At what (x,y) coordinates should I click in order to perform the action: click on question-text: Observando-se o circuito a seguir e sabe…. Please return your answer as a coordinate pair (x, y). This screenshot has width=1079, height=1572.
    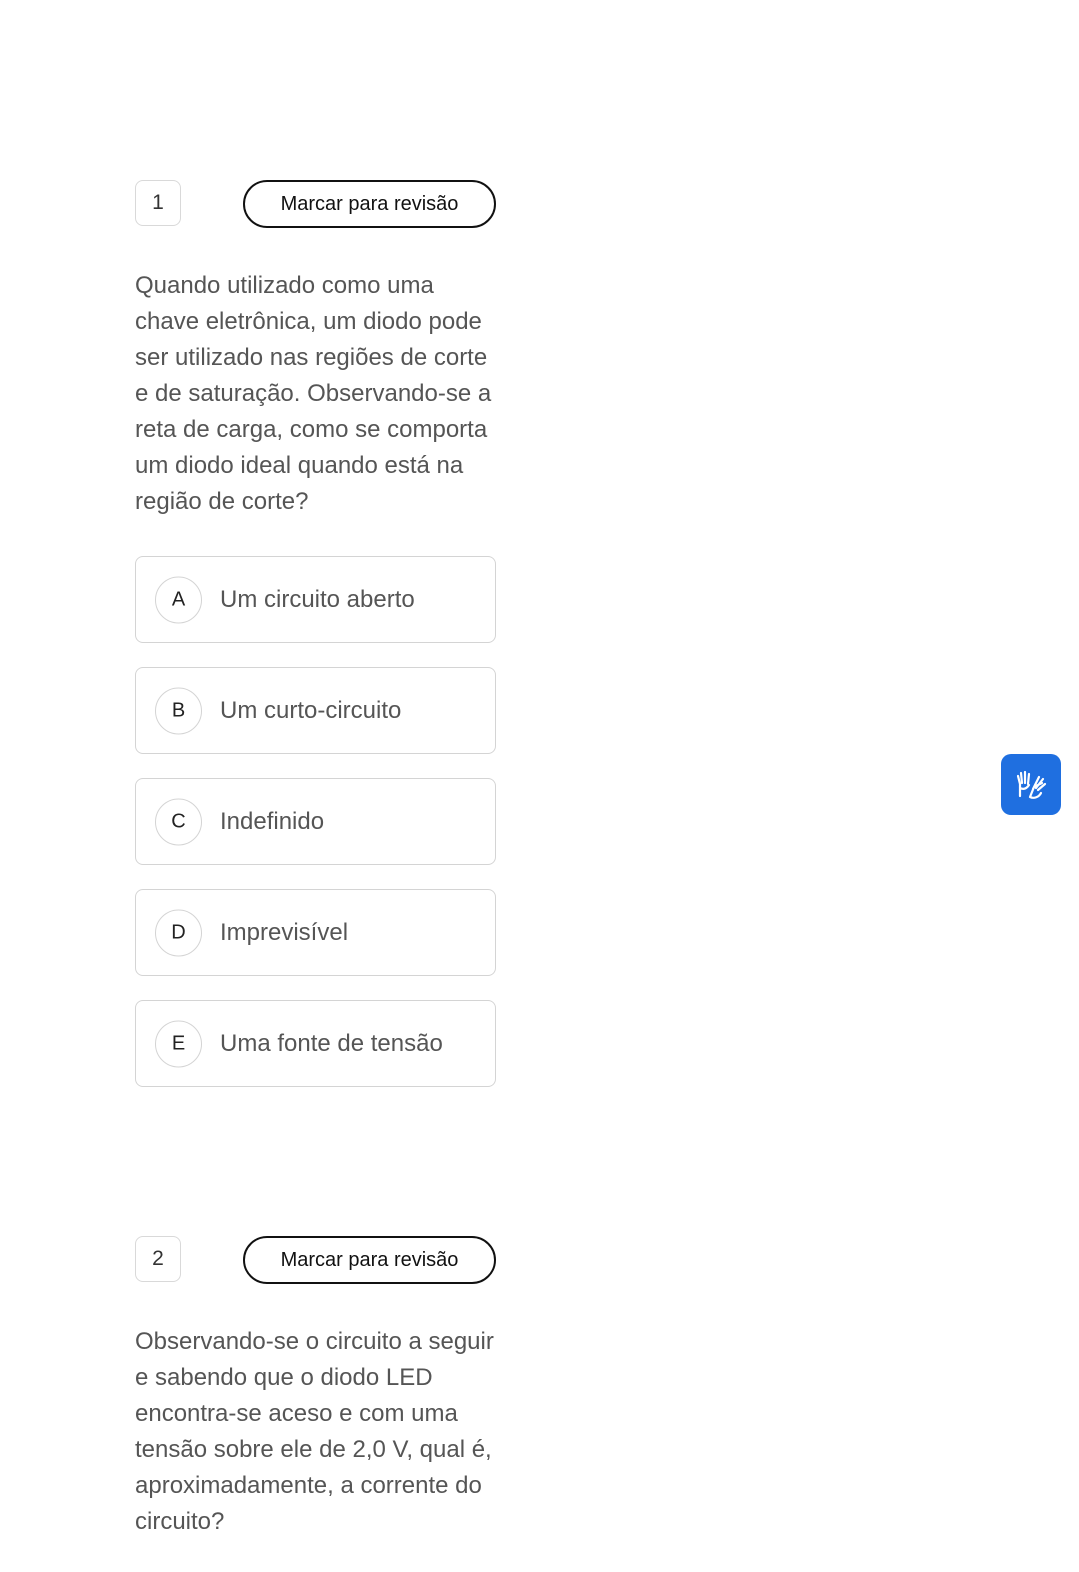
    Looking at the image, I should click on (314, 1431).